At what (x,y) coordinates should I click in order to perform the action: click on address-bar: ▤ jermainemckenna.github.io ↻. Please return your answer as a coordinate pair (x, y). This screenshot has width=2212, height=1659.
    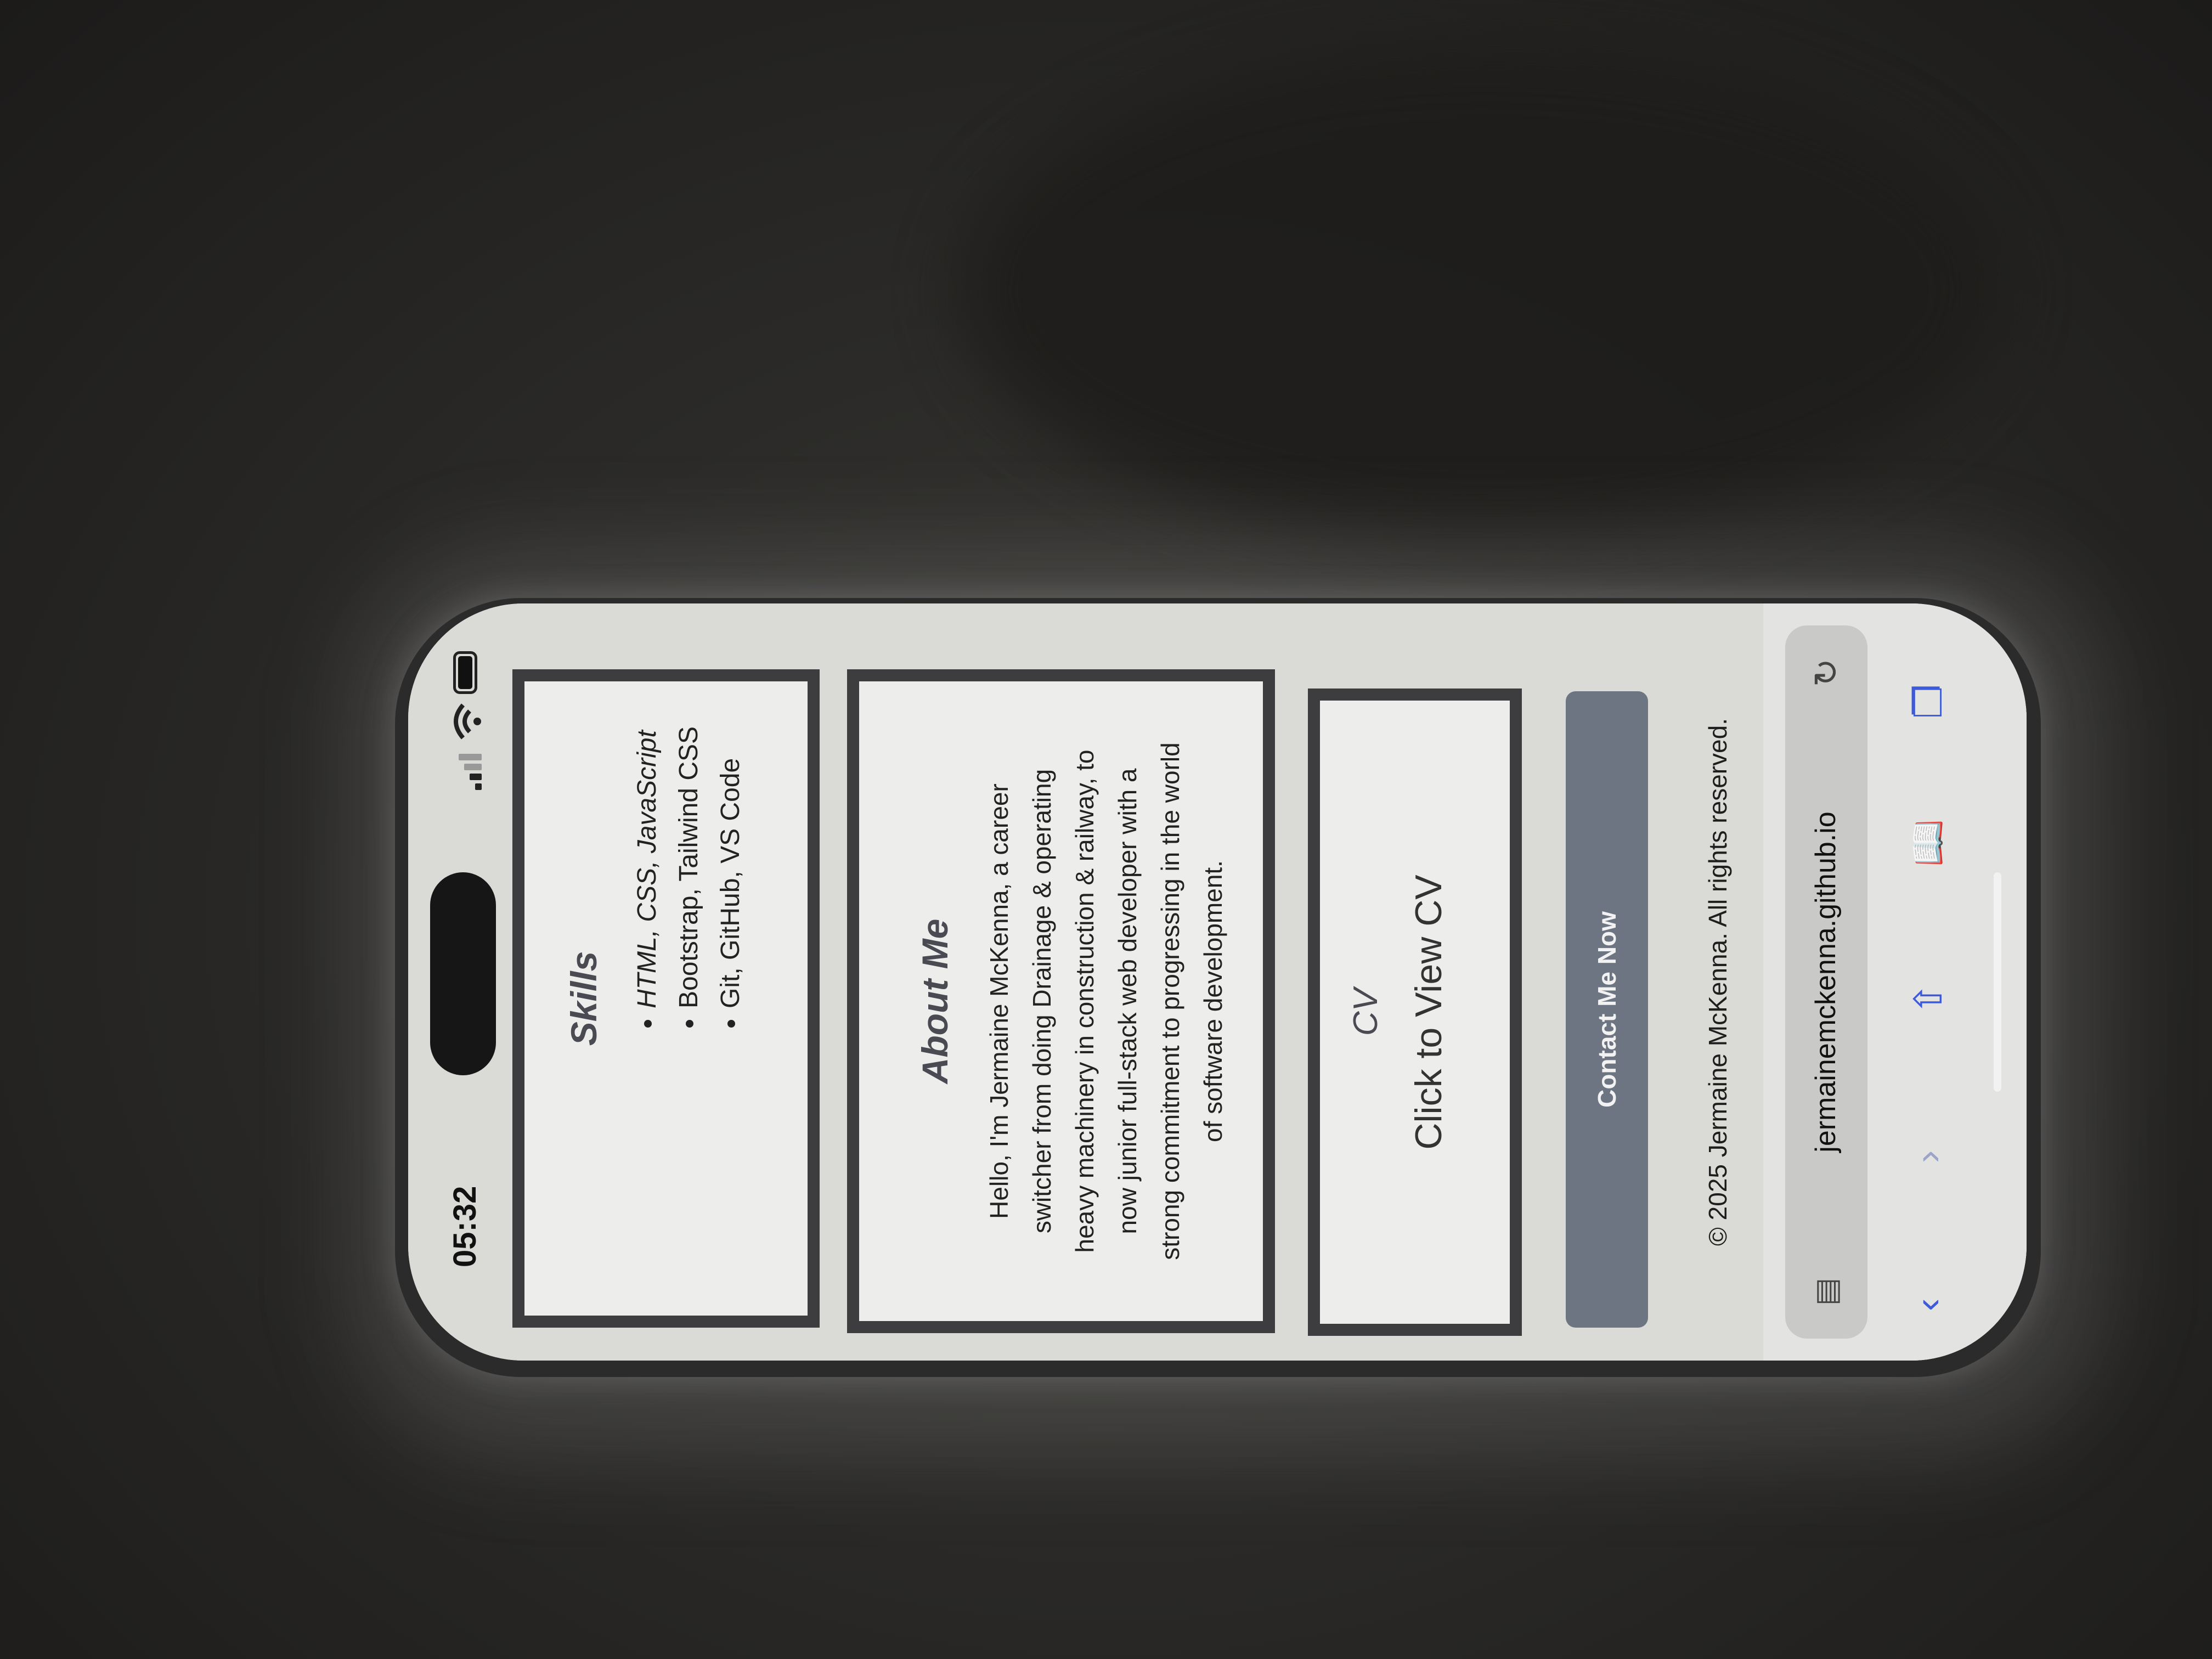
    Looking at the image, I should click on (1826, 982).